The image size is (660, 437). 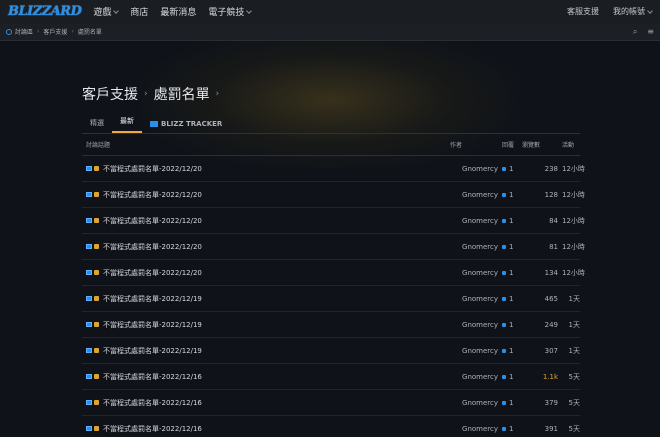 What do you see at coordinates (97, 124) in the screenshot?
I see `tab-featured: 精選` at bounding box center [97, 124].